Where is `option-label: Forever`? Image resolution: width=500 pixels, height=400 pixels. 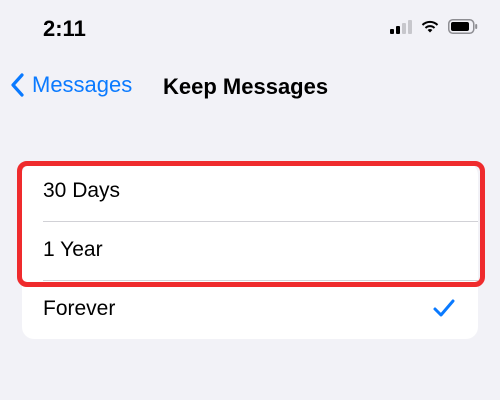 option-label: Forever is located at coordinates (79, 308).